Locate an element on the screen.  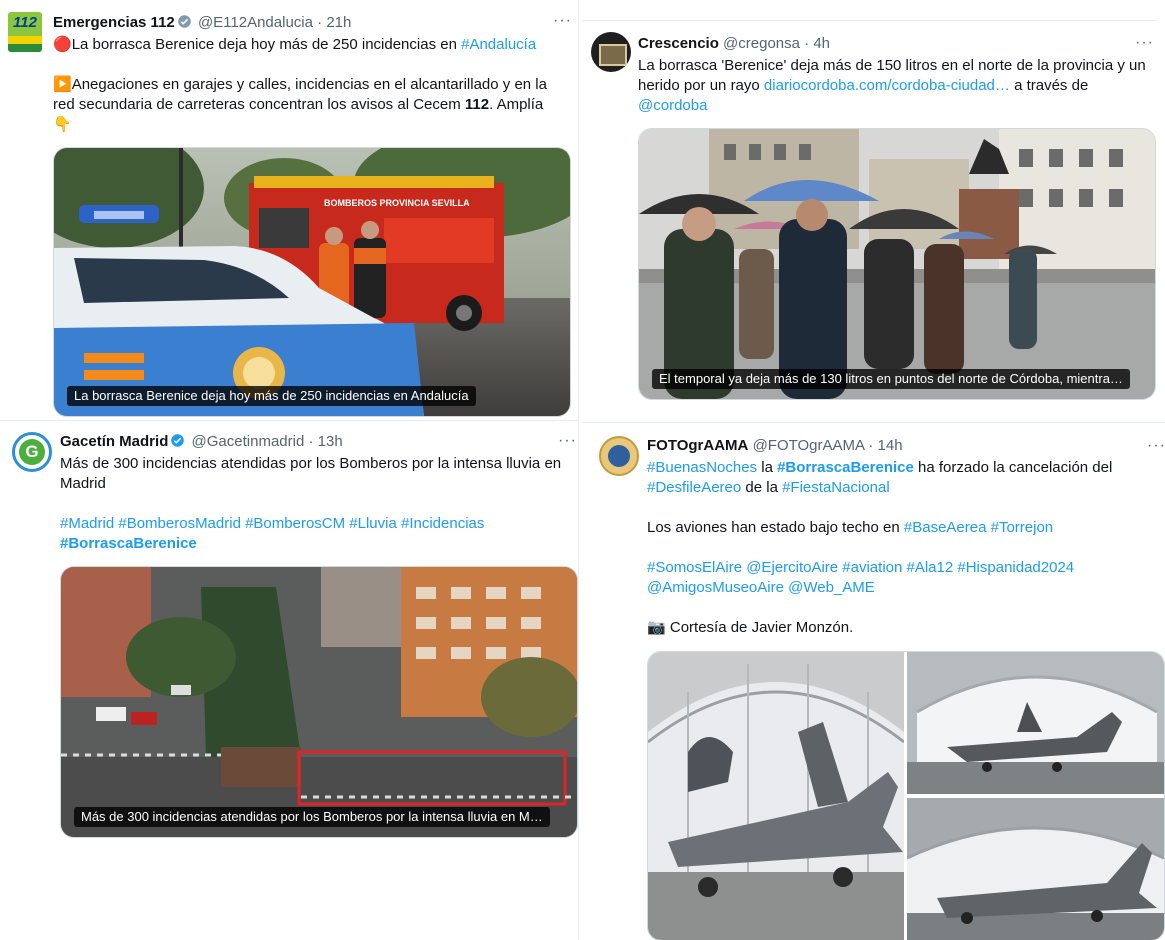
madrid-street-image is located at coordinates (319, 702).